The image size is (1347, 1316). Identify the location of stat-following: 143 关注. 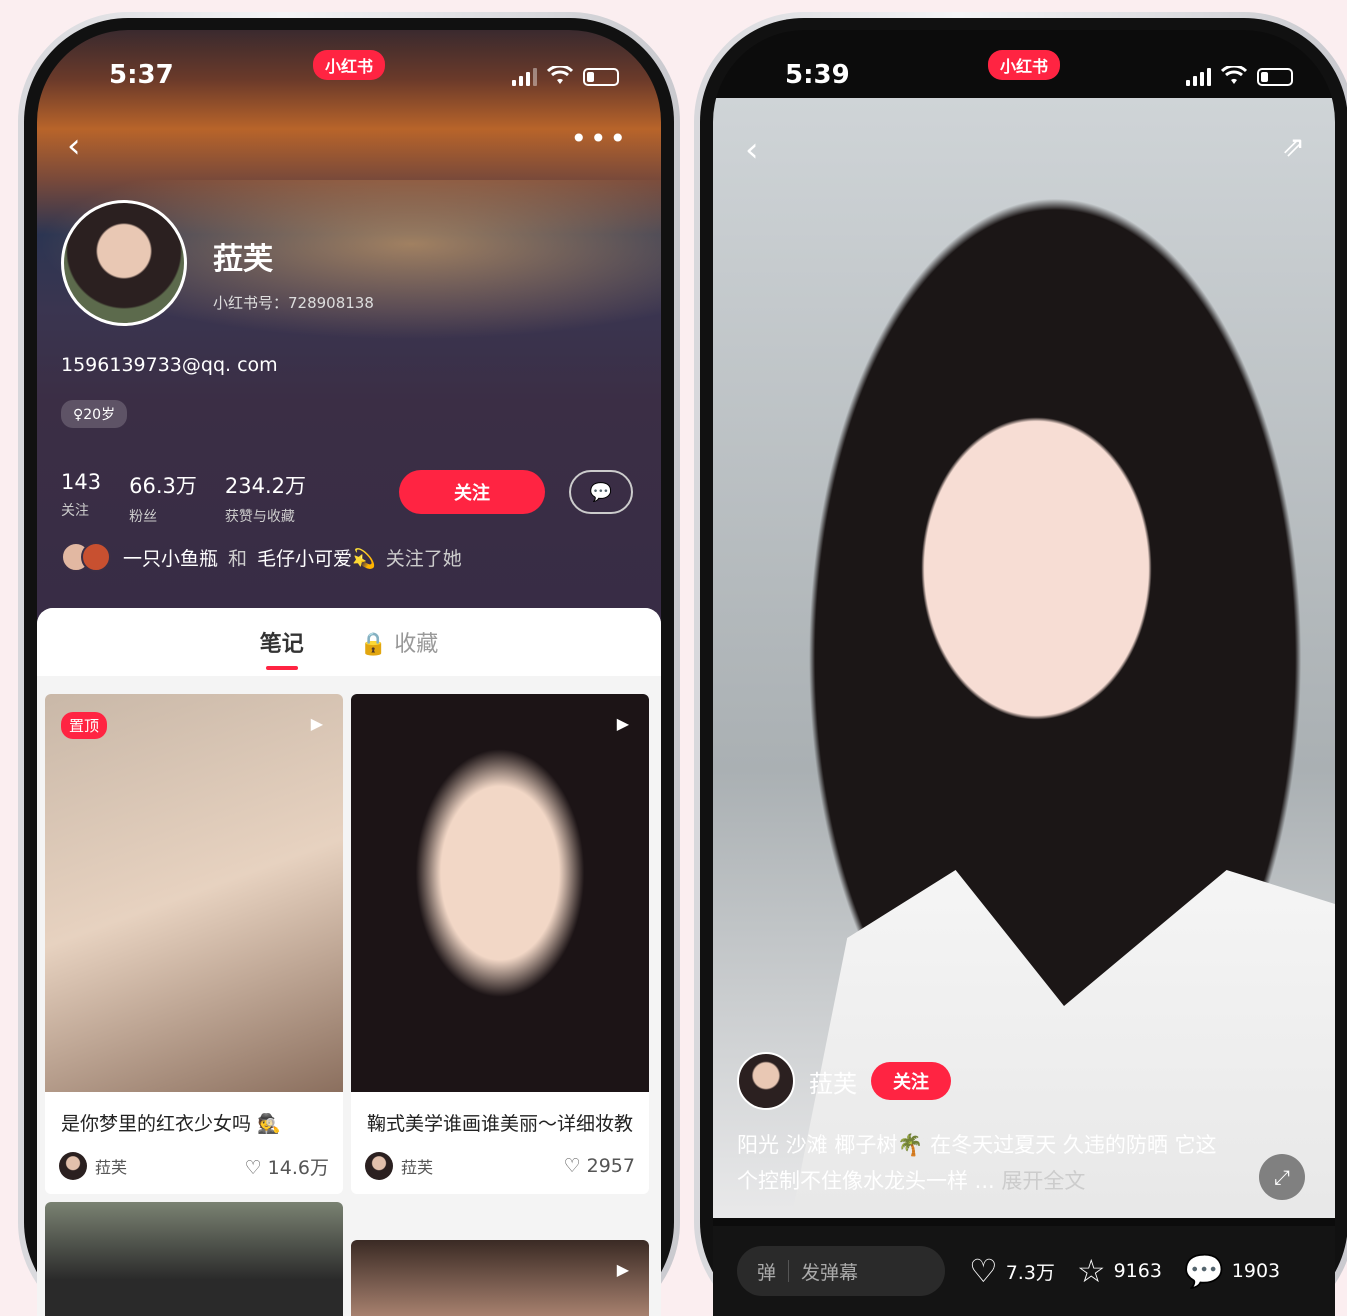
(81, 498).